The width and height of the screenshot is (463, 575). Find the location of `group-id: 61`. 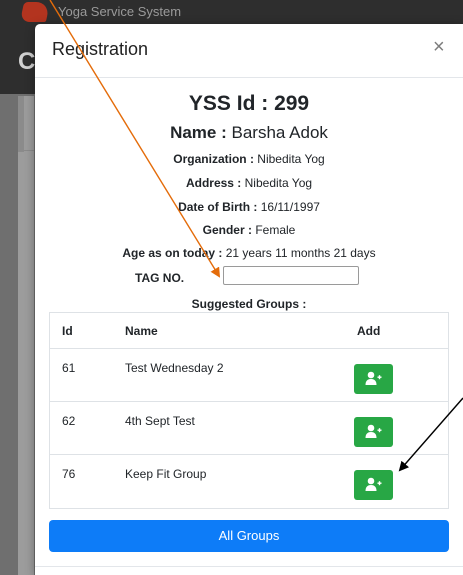

group-id: 61 is located at coordinates (69, 368).